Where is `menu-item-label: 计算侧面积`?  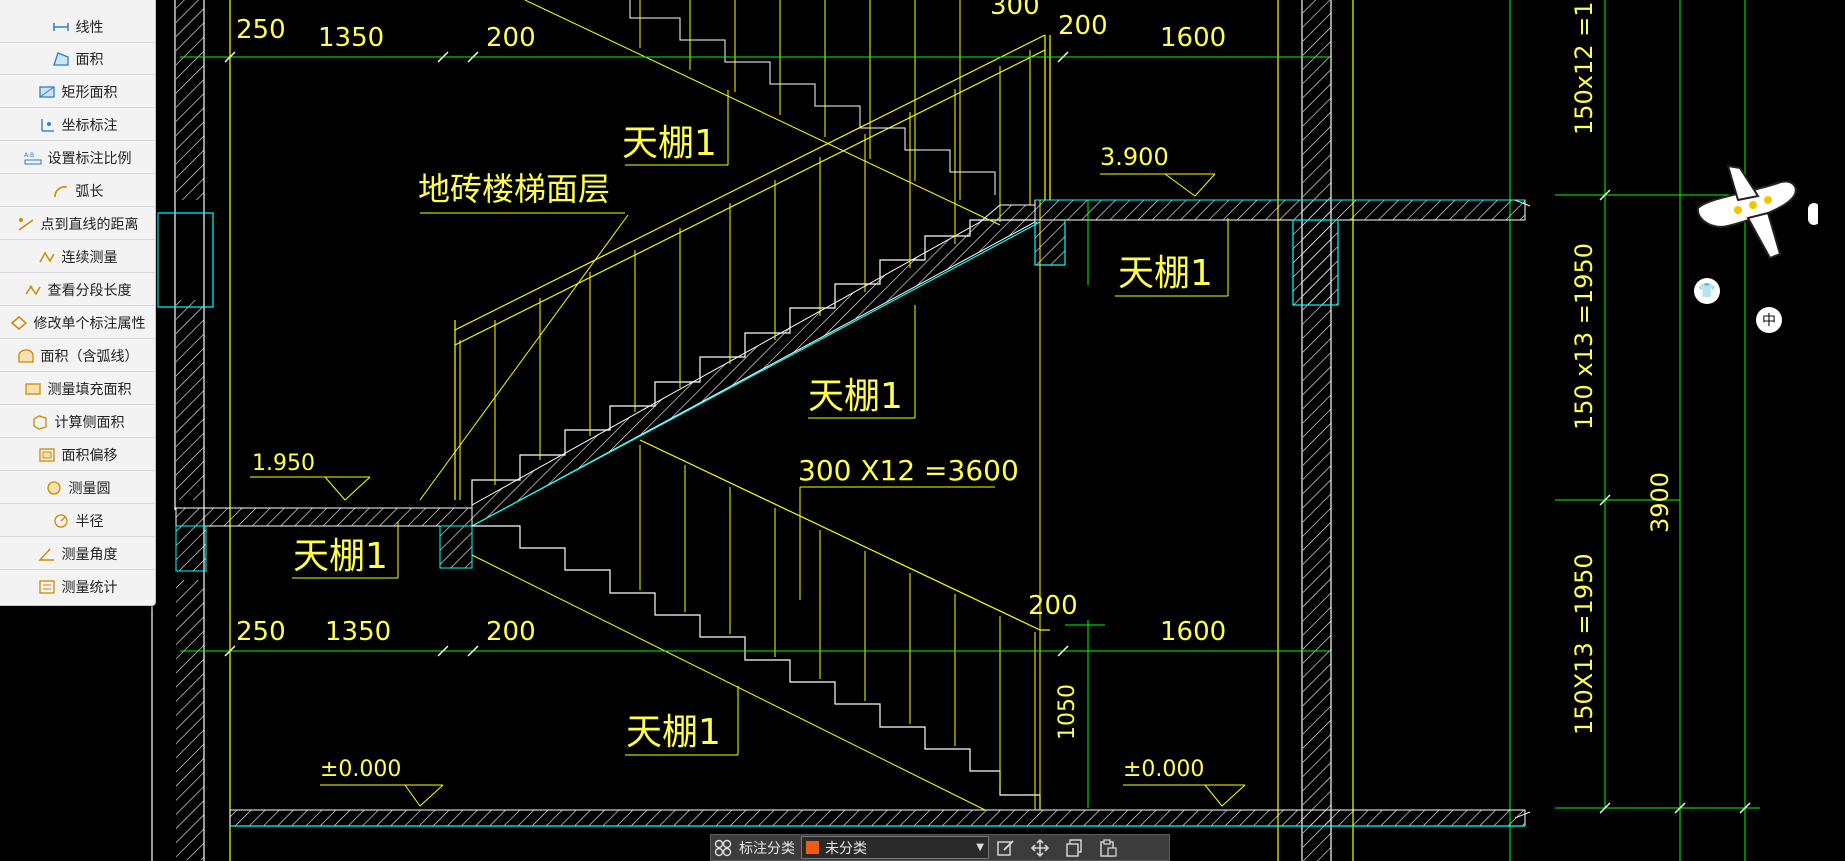
menu-item-label: 计算侧面积 is located at coordinates (89, 422).